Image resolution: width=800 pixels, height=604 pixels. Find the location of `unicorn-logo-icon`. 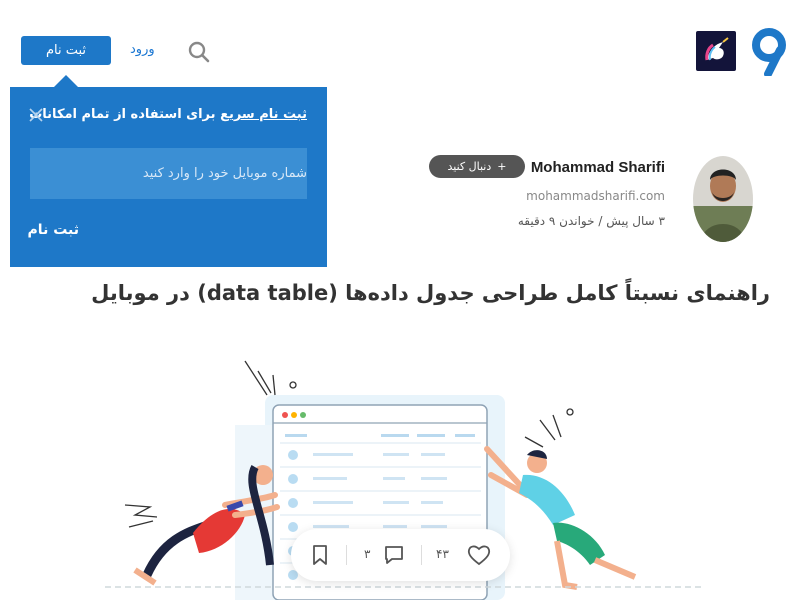

unicorn-logo-icon is located at coordinates (716, 51).